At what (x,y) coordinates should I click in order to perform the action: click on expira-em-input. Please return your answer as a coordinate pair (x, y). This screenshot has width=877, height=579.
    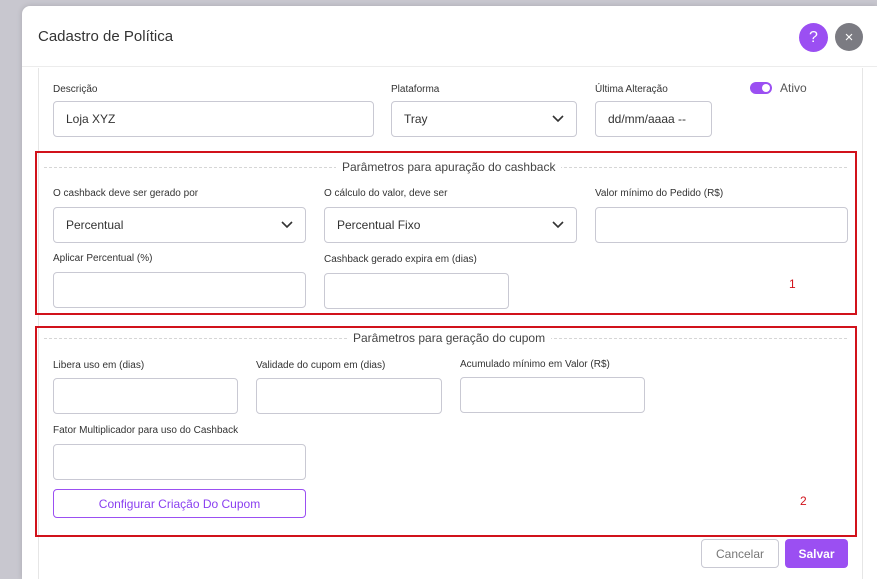
    Looking at the image, I should click on (416, 291).